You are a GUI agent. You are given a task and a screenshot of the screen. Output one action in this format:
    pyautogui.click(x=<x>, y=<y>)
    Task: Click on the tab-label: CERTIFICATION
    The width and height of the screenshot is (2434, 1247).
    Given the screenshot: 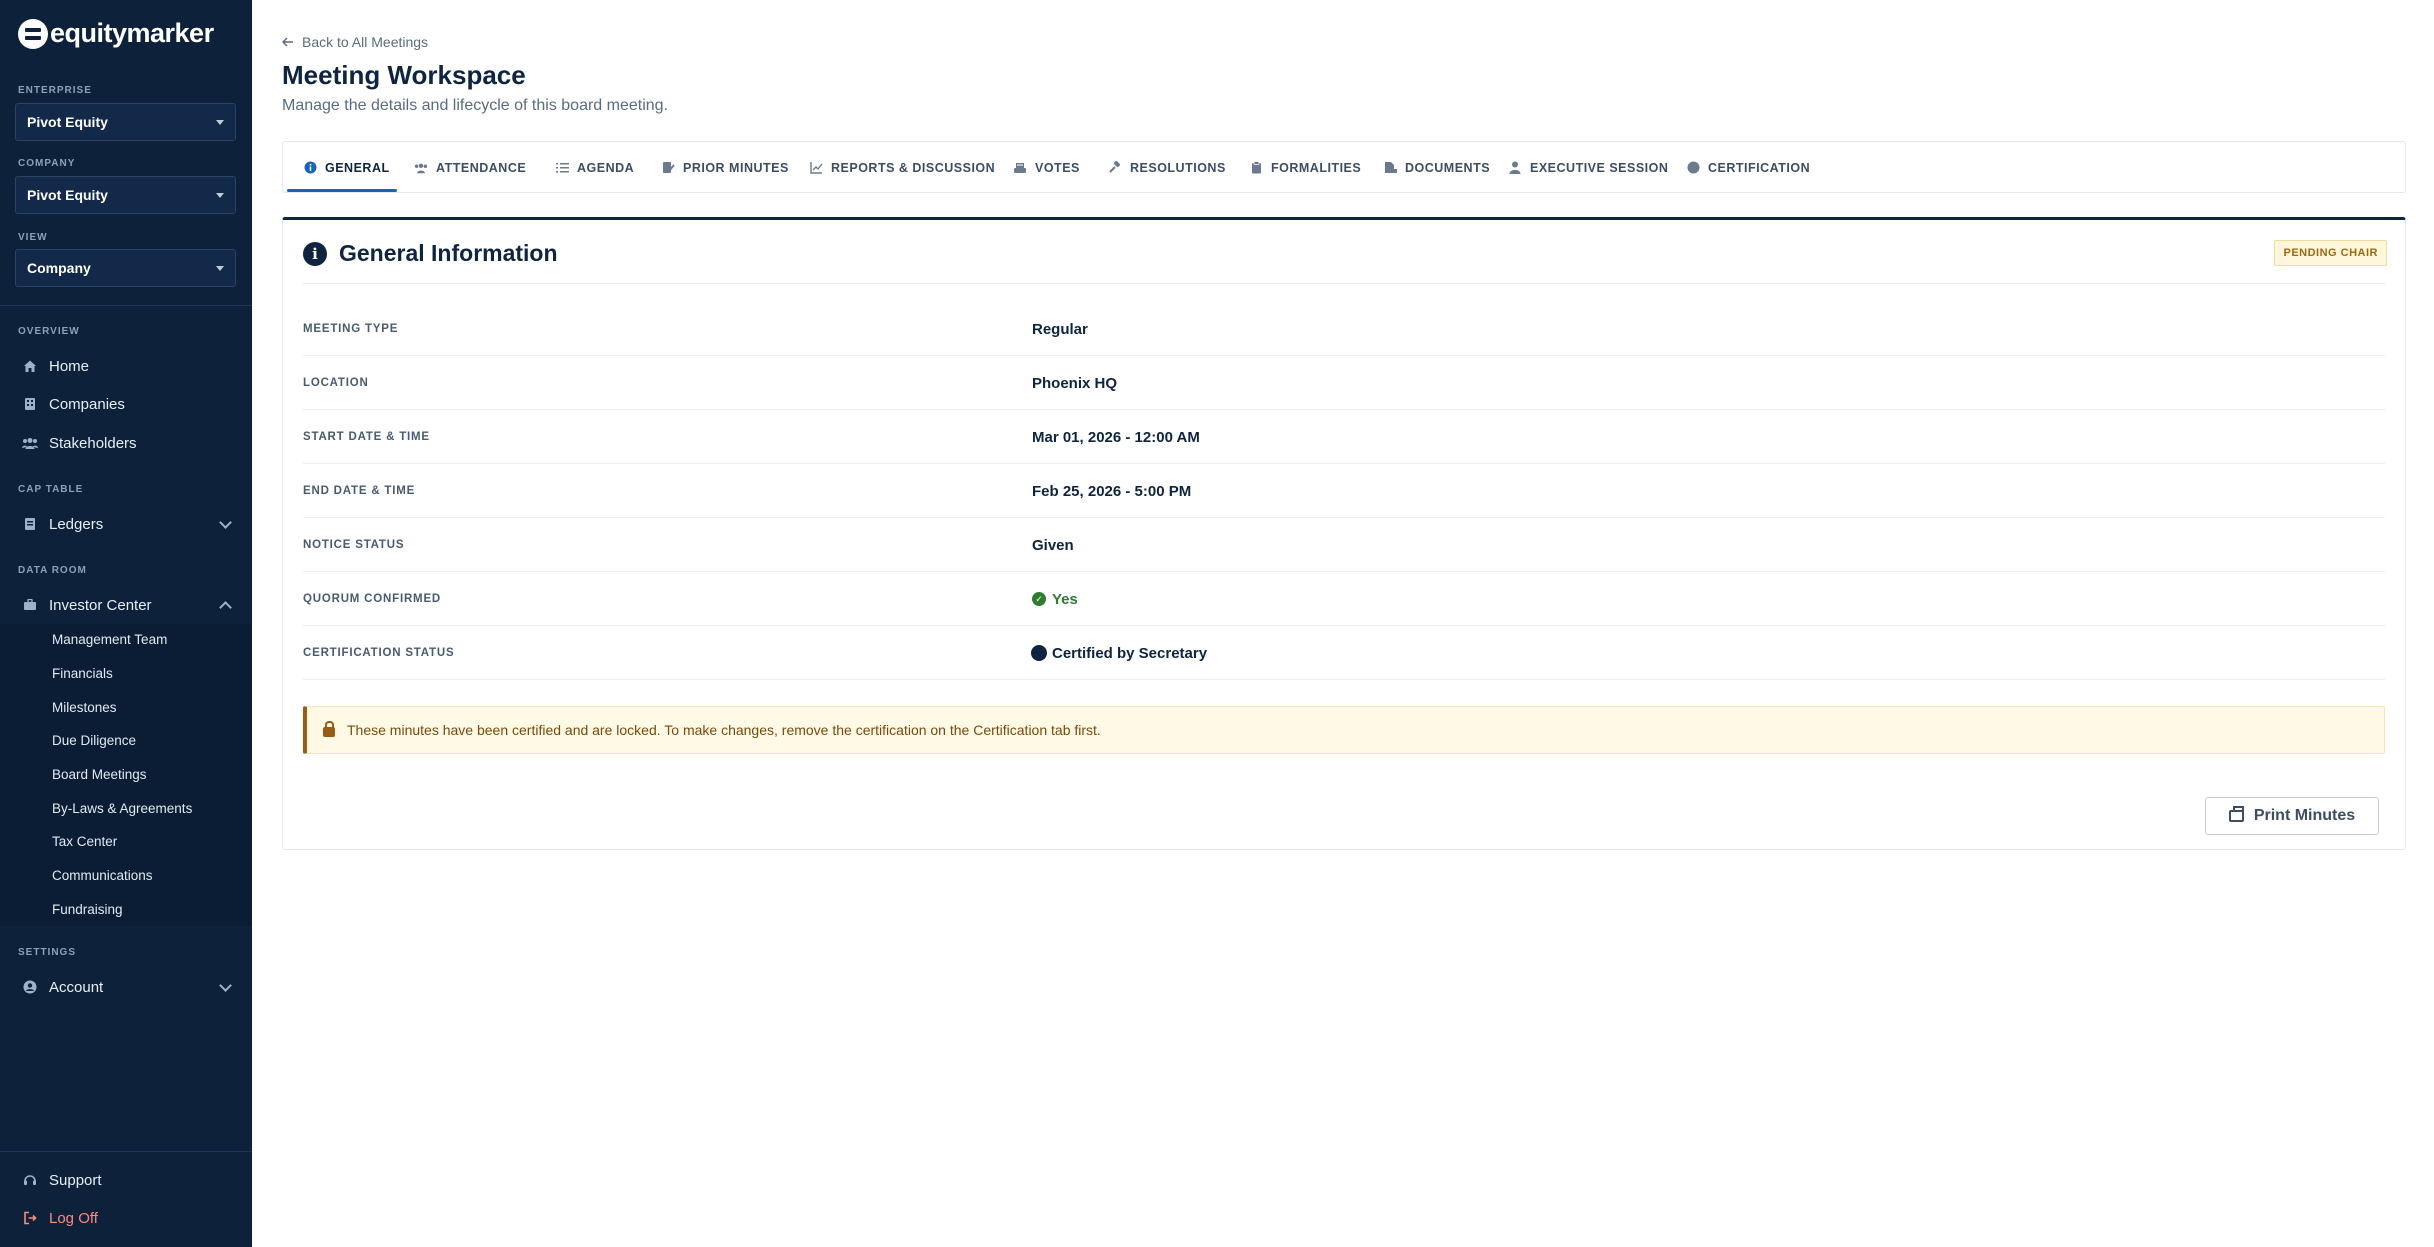 What is the action you would take?
    pyautogui.click(x=1759, y=167)
    